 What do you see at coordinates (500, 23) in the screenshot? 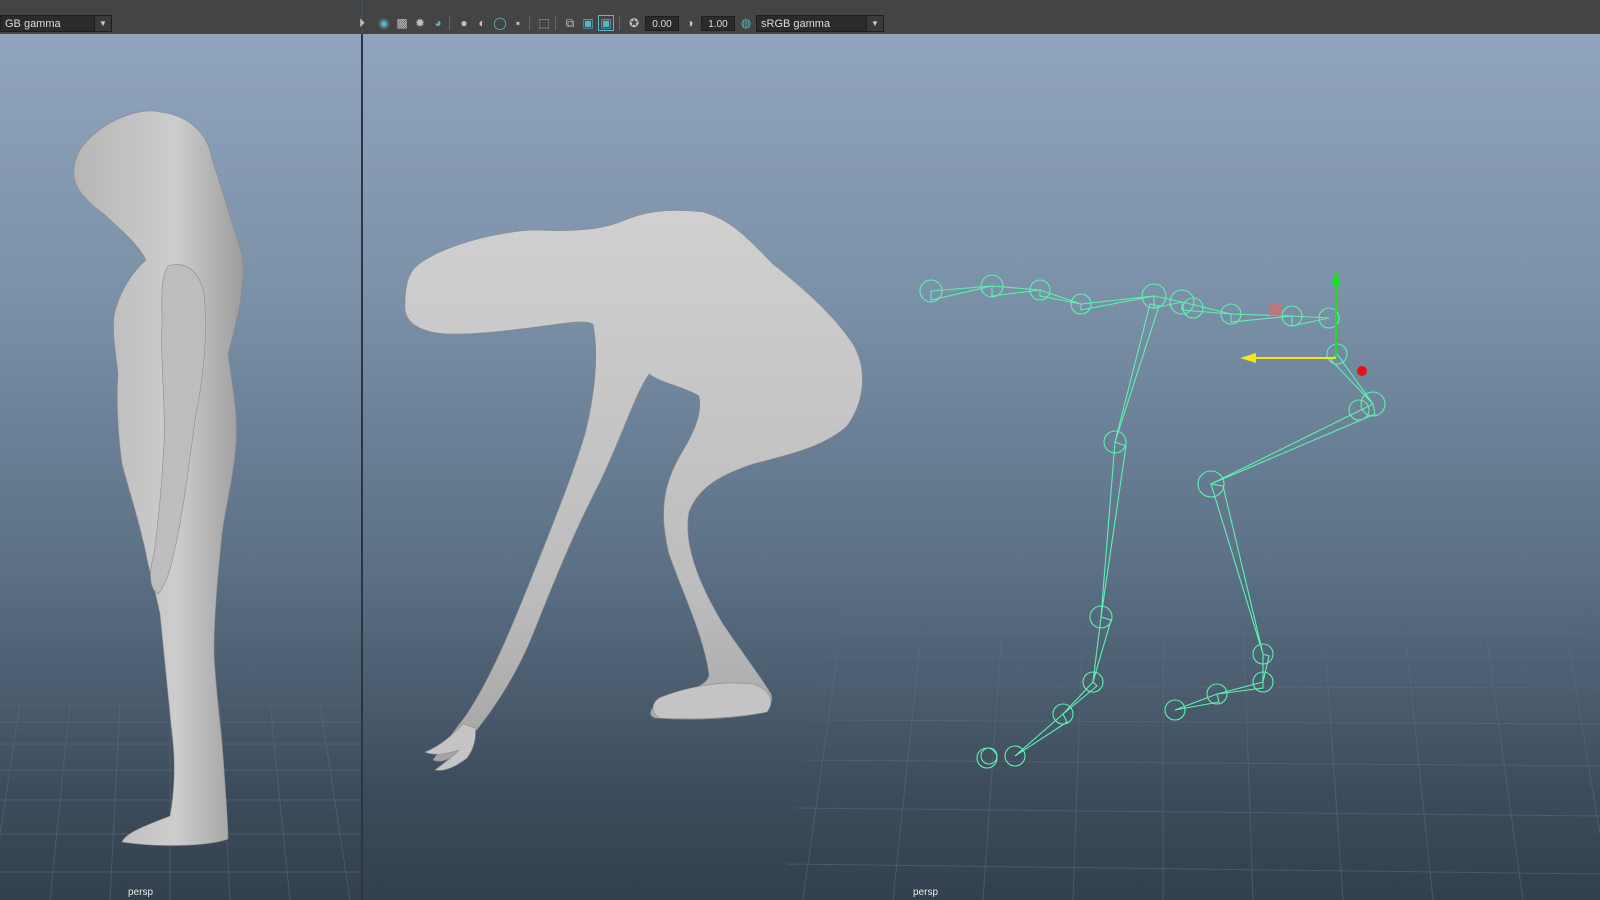
I see `textured-icon: ◯` at bounding box center [500, 23].